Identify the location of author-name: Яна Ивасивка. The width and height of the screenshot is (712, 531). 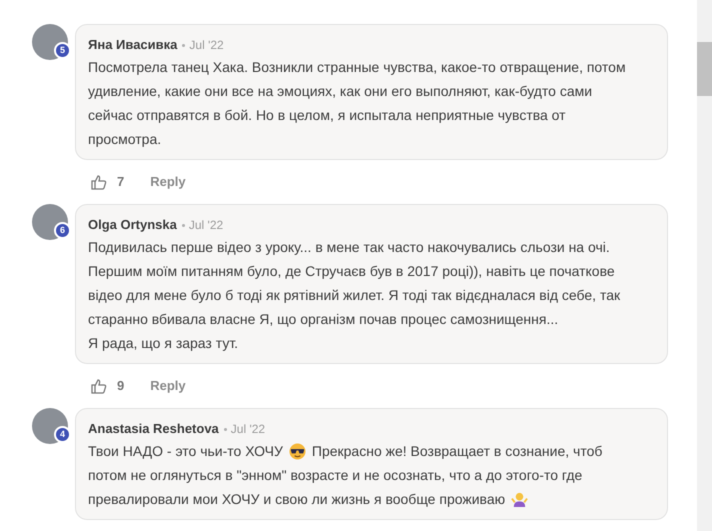
(133, 45).